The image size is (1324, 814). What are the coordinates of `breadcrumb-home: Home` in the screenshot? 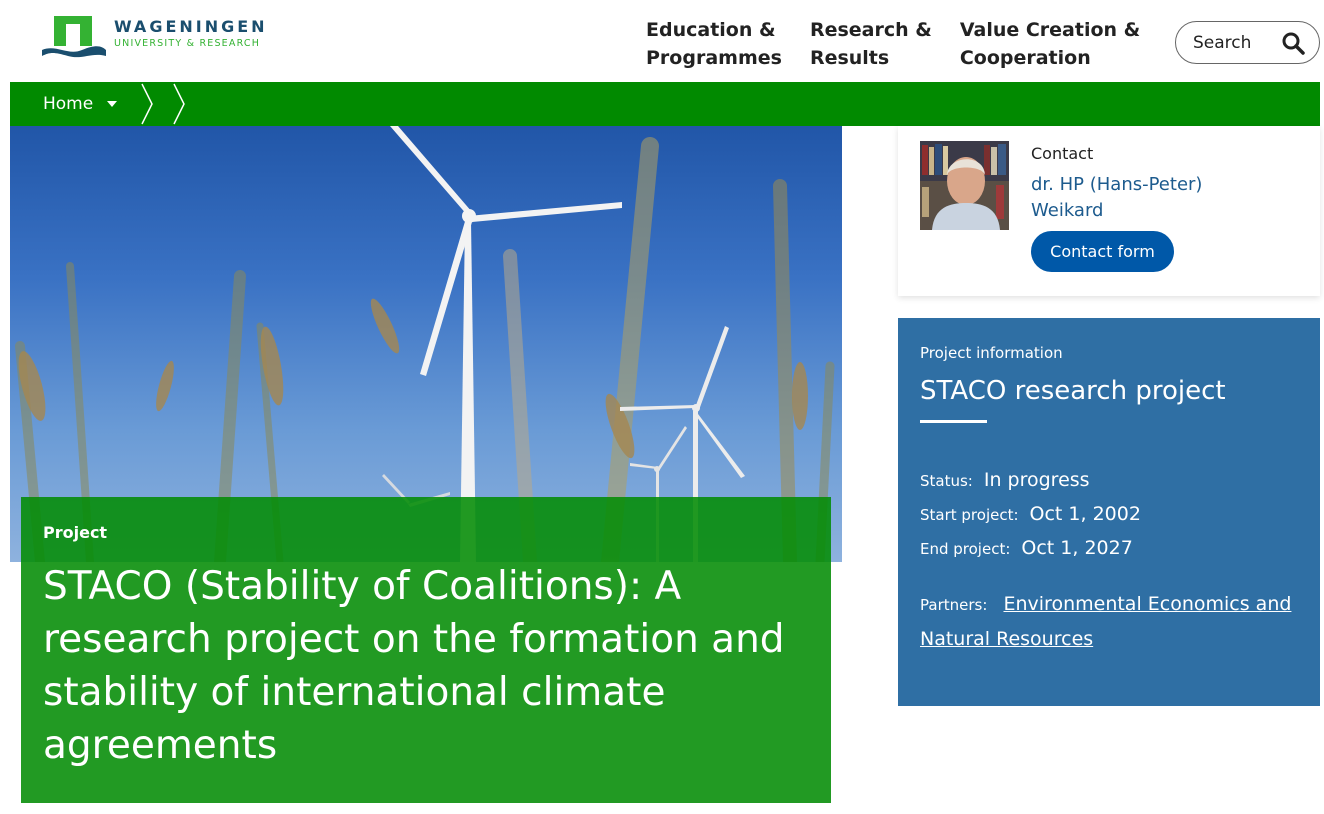 It's located at (80, 104).